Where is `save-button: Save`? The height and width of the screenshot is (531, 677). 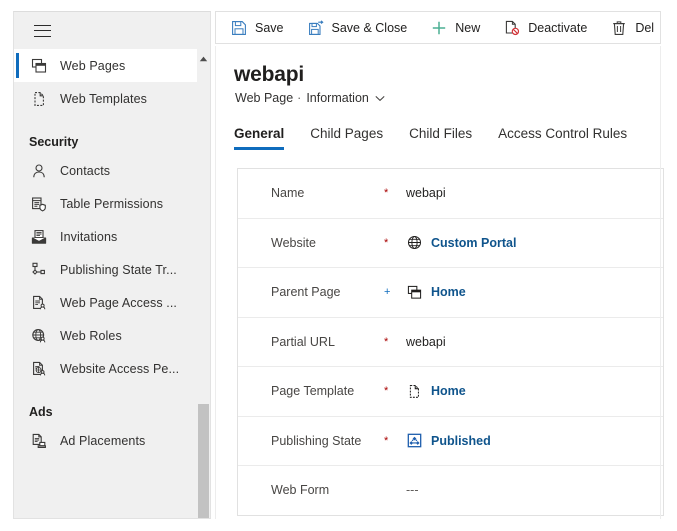 save-button: Save is located at coordinates (262, 27).